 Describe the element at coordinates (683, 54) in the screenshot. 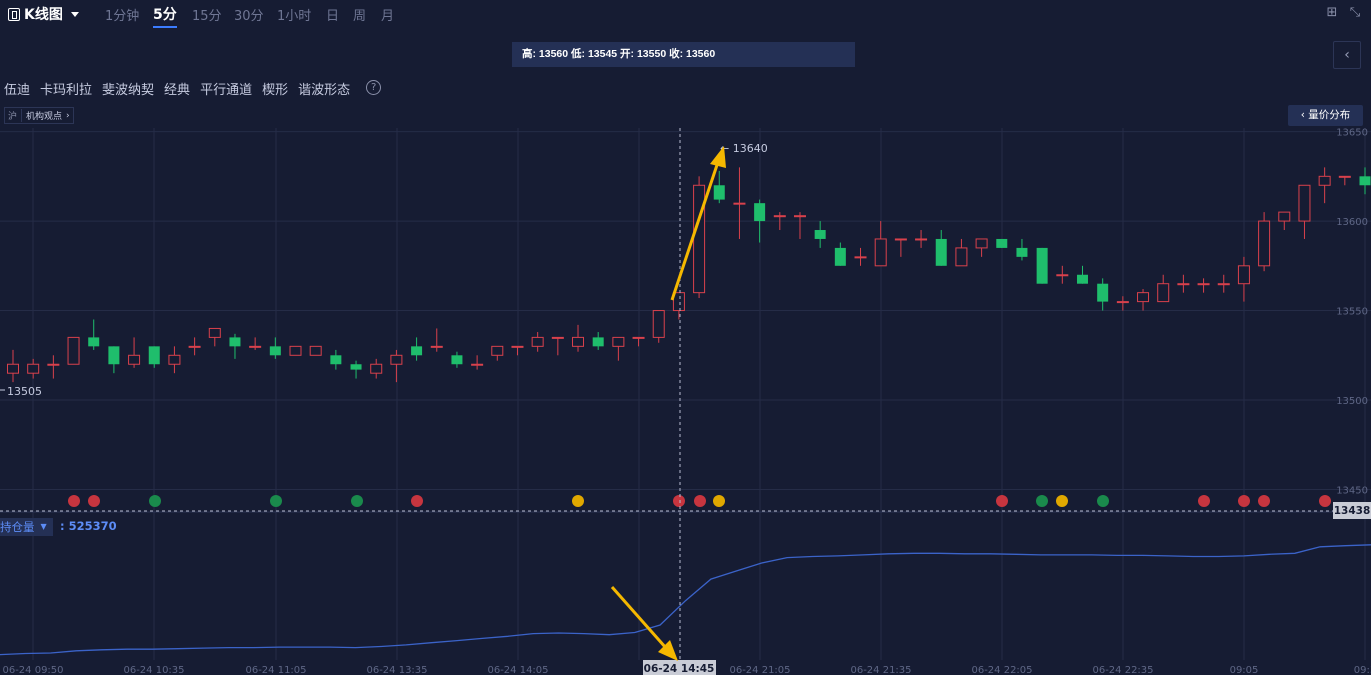

I see `ohlc-tooltip: 高: 13560 低: 13545 开: 13550 收: 13560` at that location.